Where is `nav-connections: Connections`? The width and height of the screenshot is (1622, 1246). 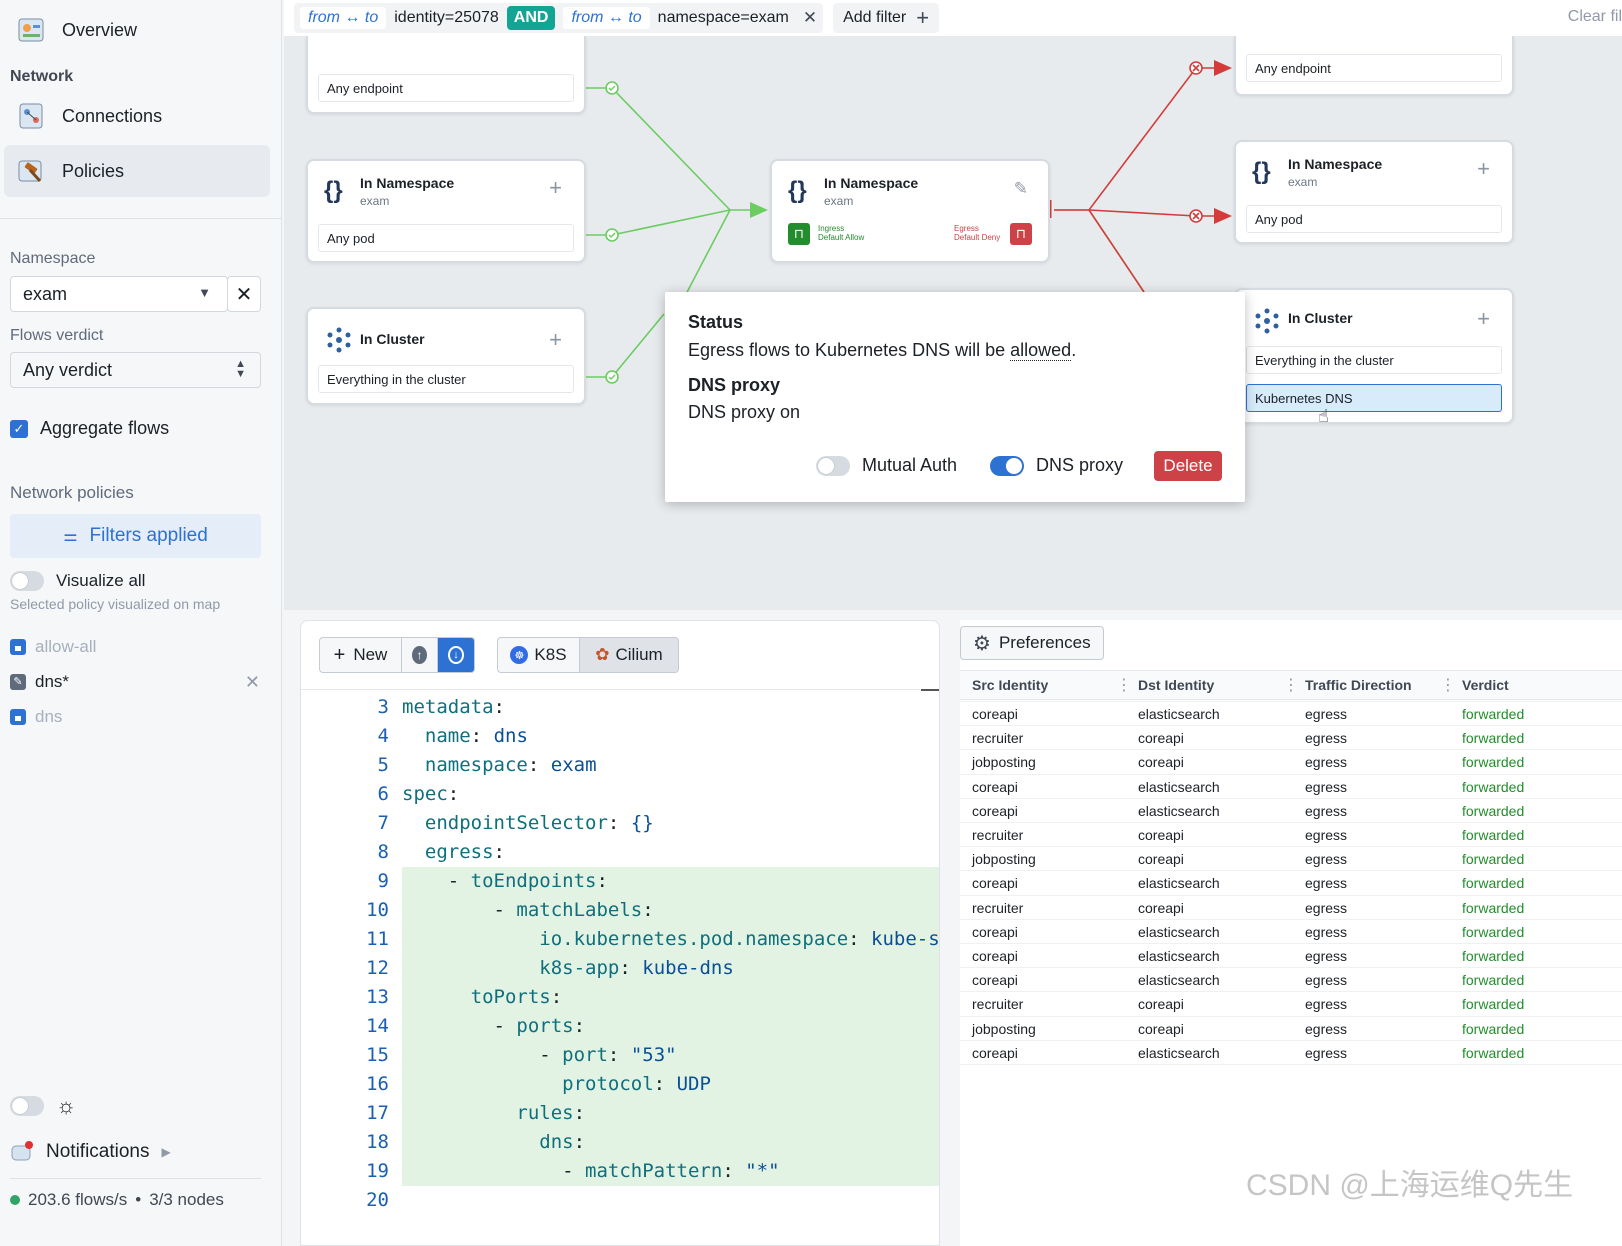
nav-connections: Connections is located at coordinates (137, 116).